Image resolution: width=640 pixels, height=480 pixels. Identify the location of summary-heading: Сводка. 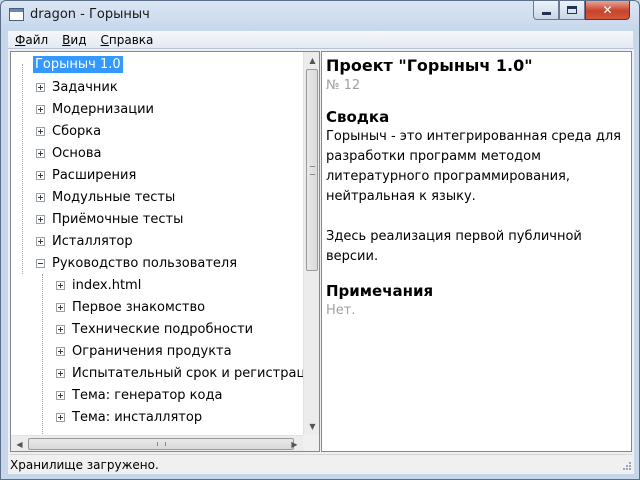
(358, 117).